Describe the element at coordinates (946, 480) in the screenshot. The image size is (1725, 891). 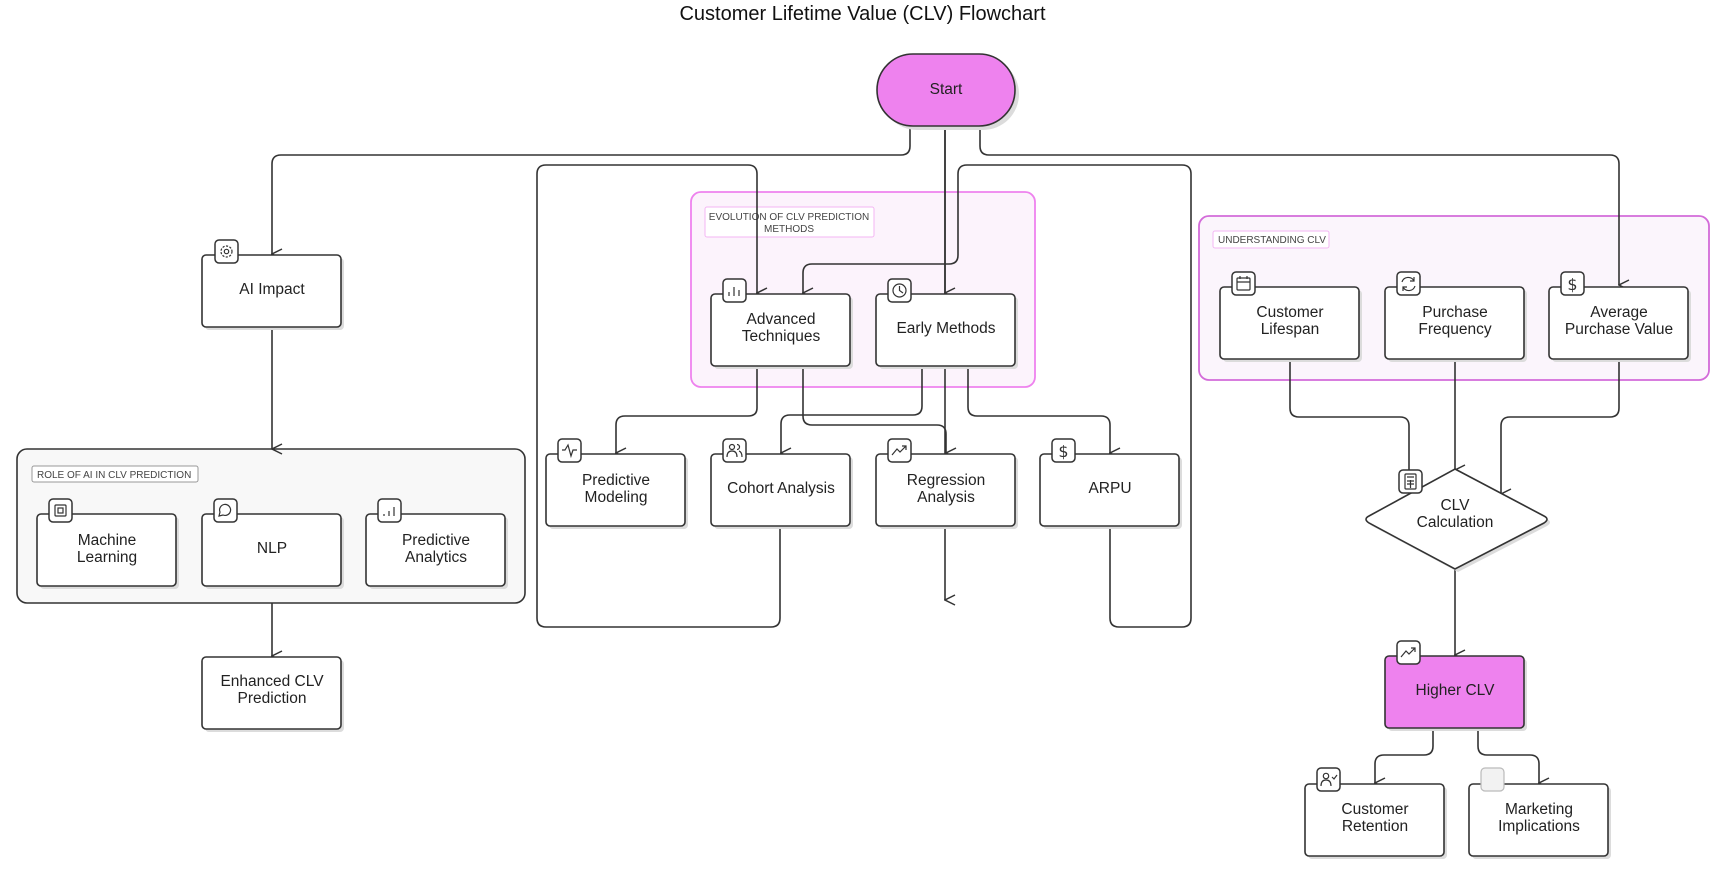
I see `node-regression-line1: Regression` at that location.